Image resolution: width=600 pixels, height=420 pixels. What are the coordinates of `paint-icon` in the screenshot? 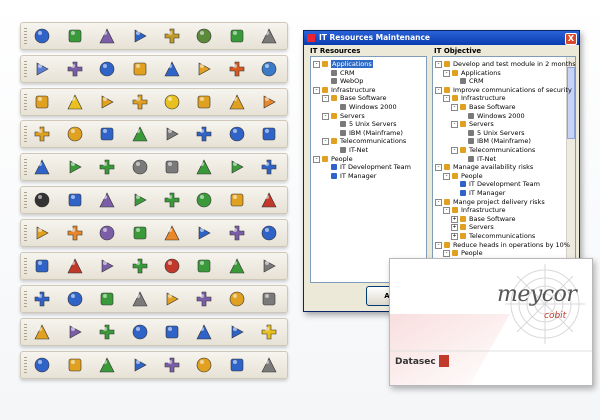 It's located at (172, 365).